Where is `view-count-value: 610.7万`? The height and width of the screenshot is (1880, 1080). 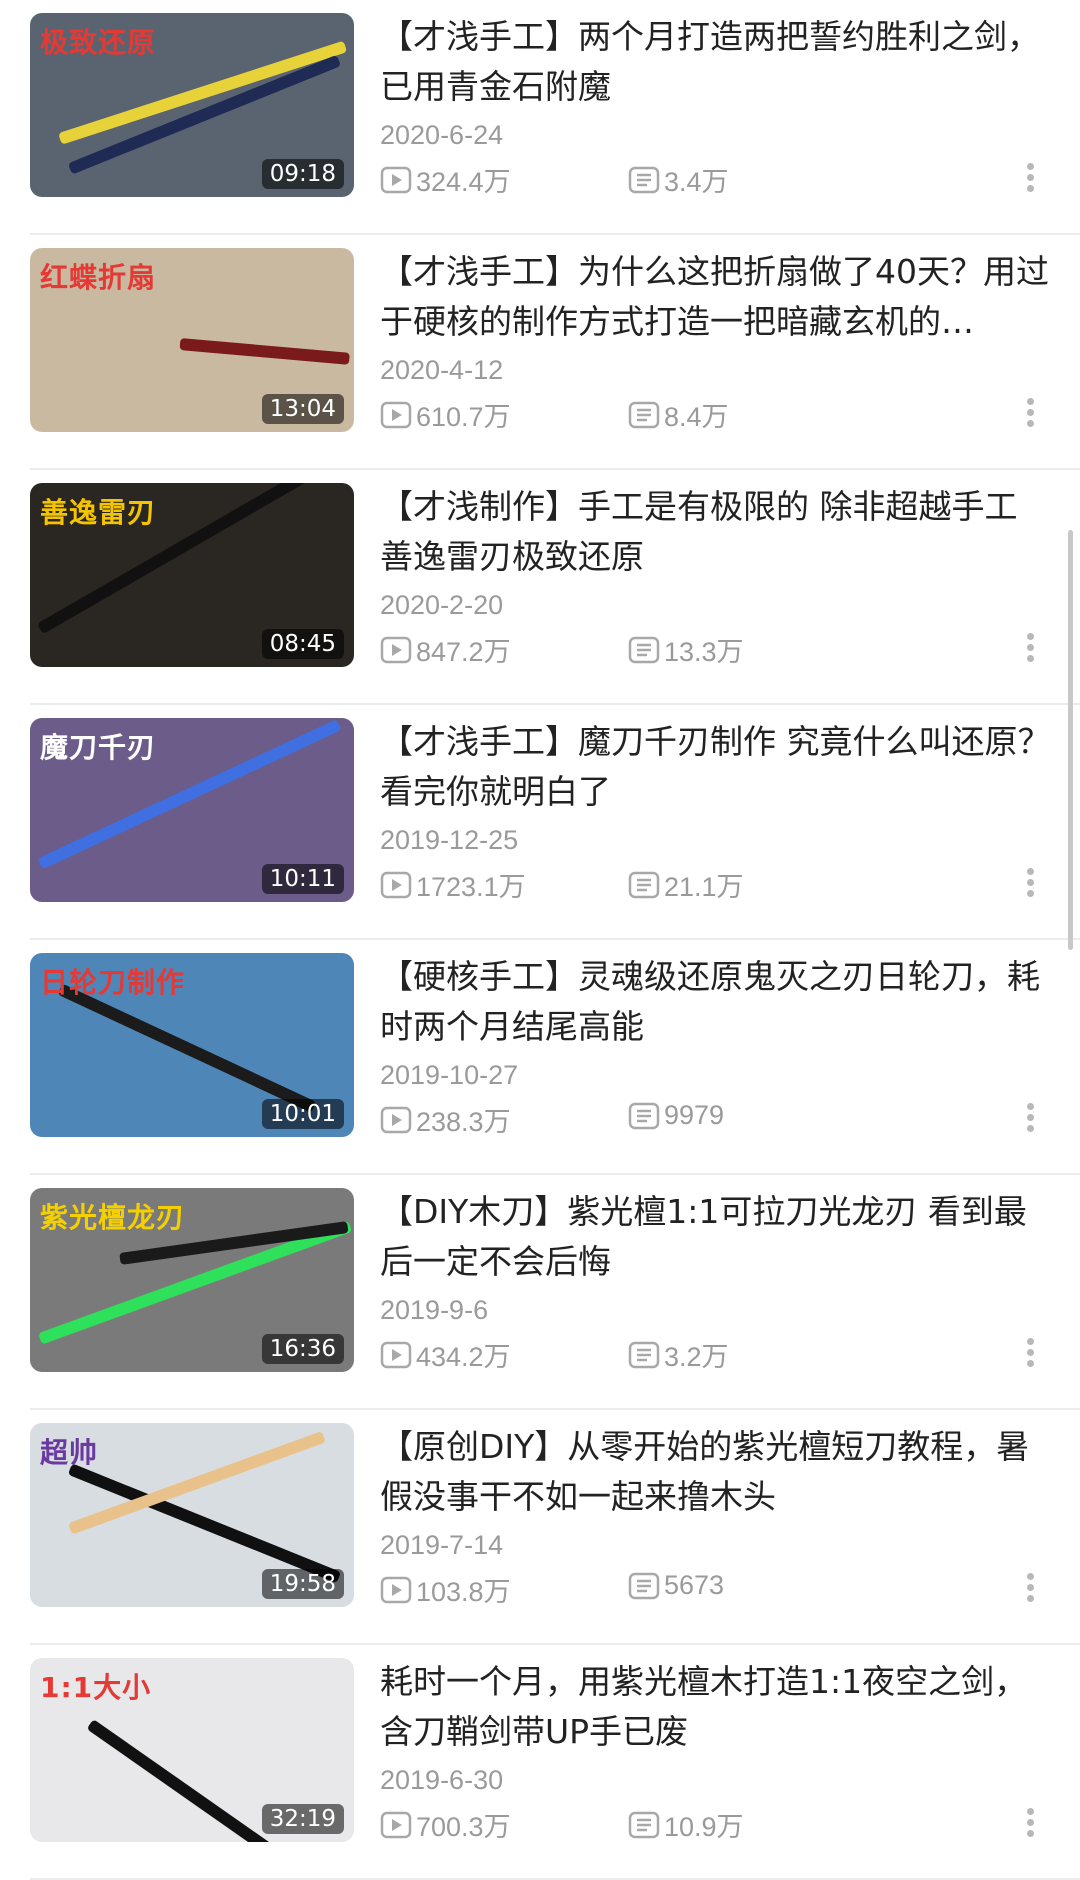 view-count-value: 610.7万 is located at coordinates (463, 417).